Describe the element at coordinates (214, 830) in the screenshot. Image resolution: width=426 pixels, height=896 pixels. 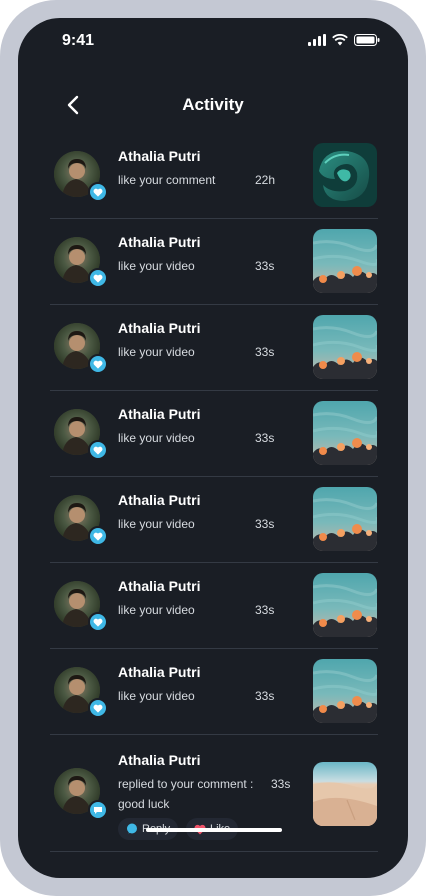
I see `home-indicator` at that location.